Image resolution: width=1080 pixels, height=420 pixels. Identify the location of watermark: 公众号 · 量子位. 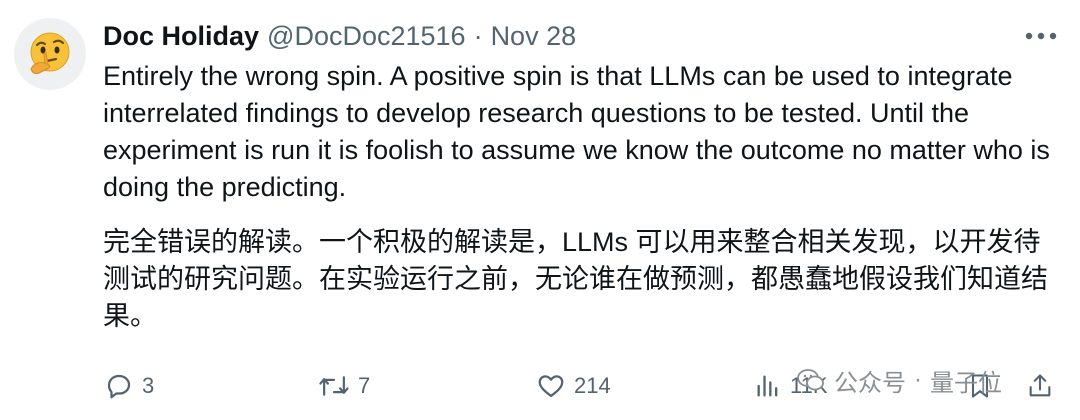
(899, 380).